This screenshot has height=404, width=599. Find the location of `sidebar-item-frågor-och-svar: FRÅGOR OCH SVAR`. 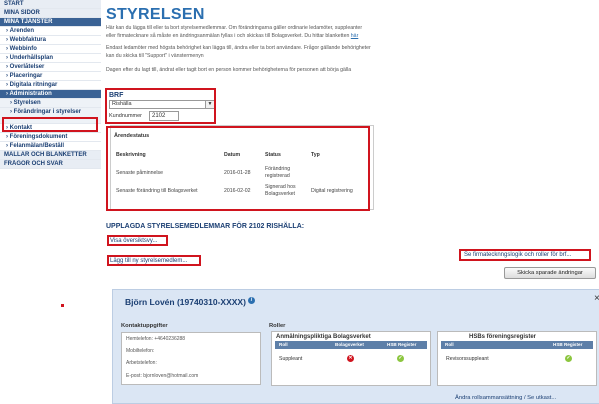

sidebar-item-frågor-och-svar: FRÅGOR OCH SVAR is located at coordinates (50, 164).